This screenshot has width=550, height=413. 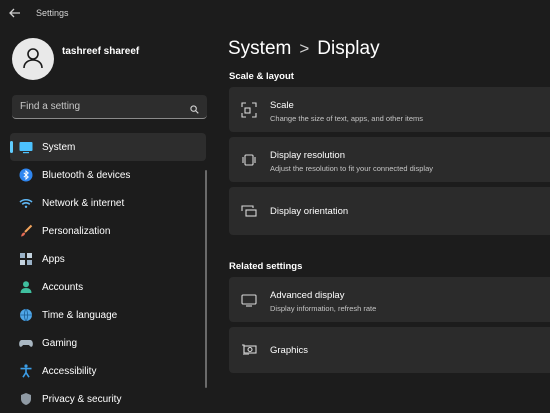 What do you see at coordinates (289, 350) in the screenshot?
I see `card-title: Graphics` at bounding box center [289, 350].